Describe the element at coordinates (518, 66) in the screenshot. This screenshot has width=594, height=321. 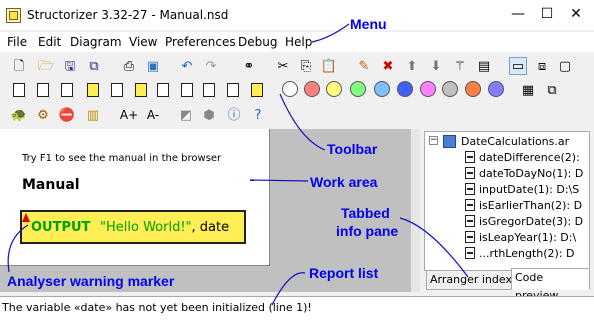
I see `structure-view-icon: ▭` at that location.